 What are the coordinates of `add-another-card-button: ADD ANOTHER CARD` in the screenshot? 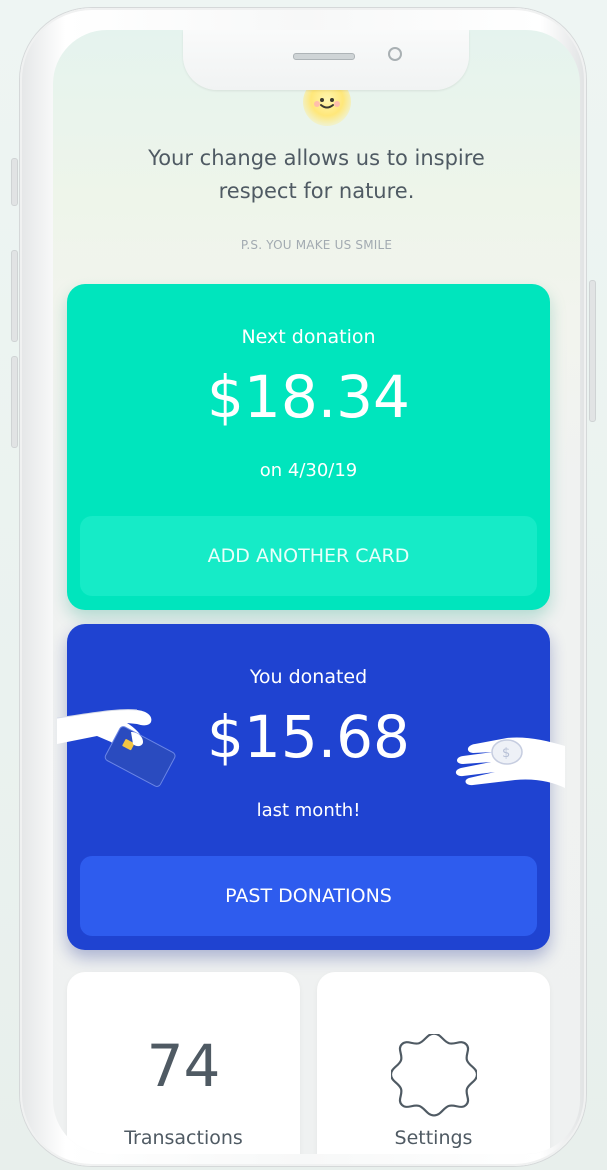 It's located at (308, 556).